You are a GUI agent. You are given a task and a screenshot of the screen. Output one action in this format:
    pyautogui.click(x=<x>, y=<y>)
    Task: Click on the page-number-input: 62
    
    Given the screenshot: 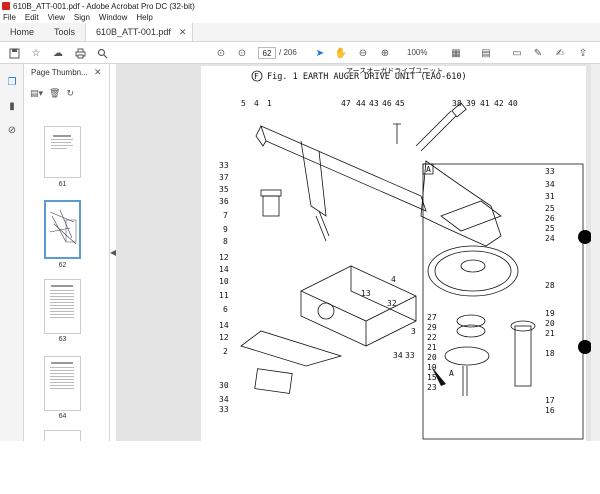 What is the action you would take?
    pyautogui.click(x=267, y=53)
    